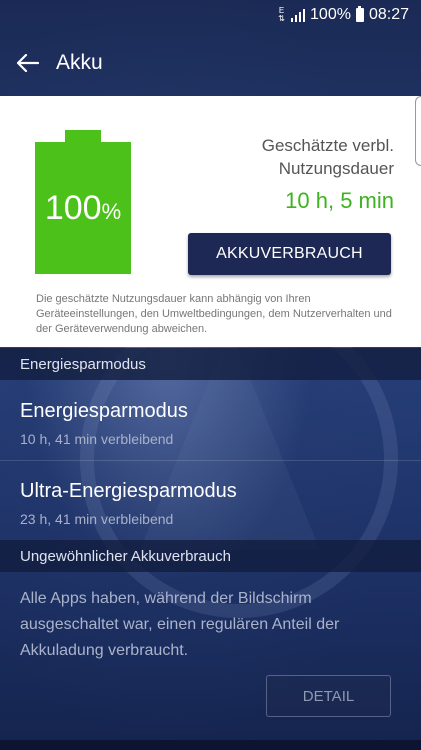  Describe the element at coordinates (281, 14) in the screenshot. I see `network-type-icon: E ⇅` at that location.